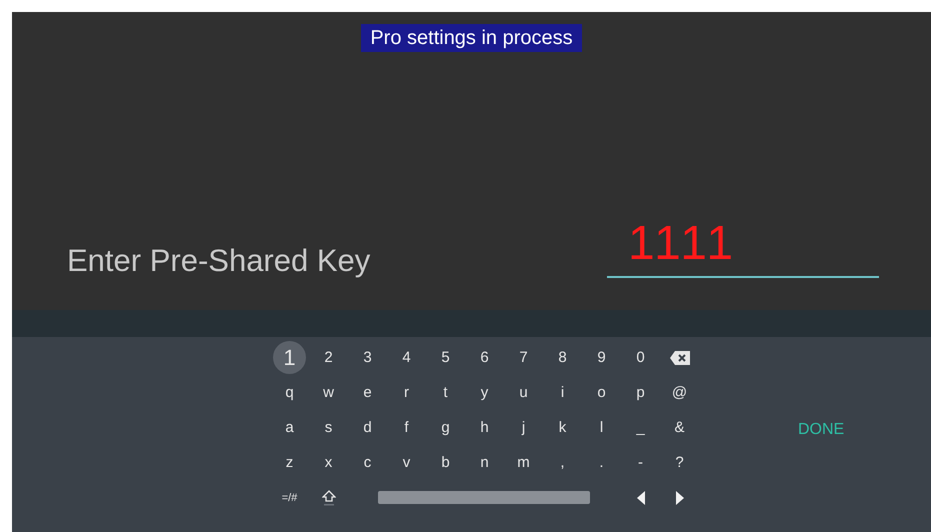 This screenshot has height=532, width=931. I want to click on key: m, so click(523, 463).